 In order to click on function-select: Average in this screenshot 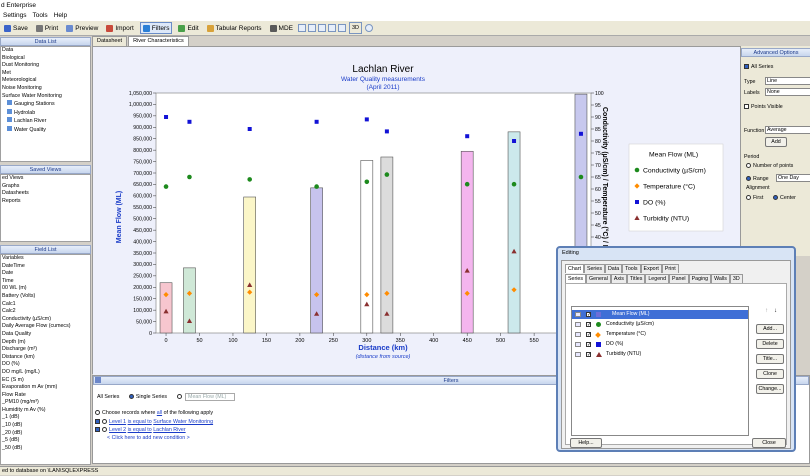, I will do `click(787, 130)`.